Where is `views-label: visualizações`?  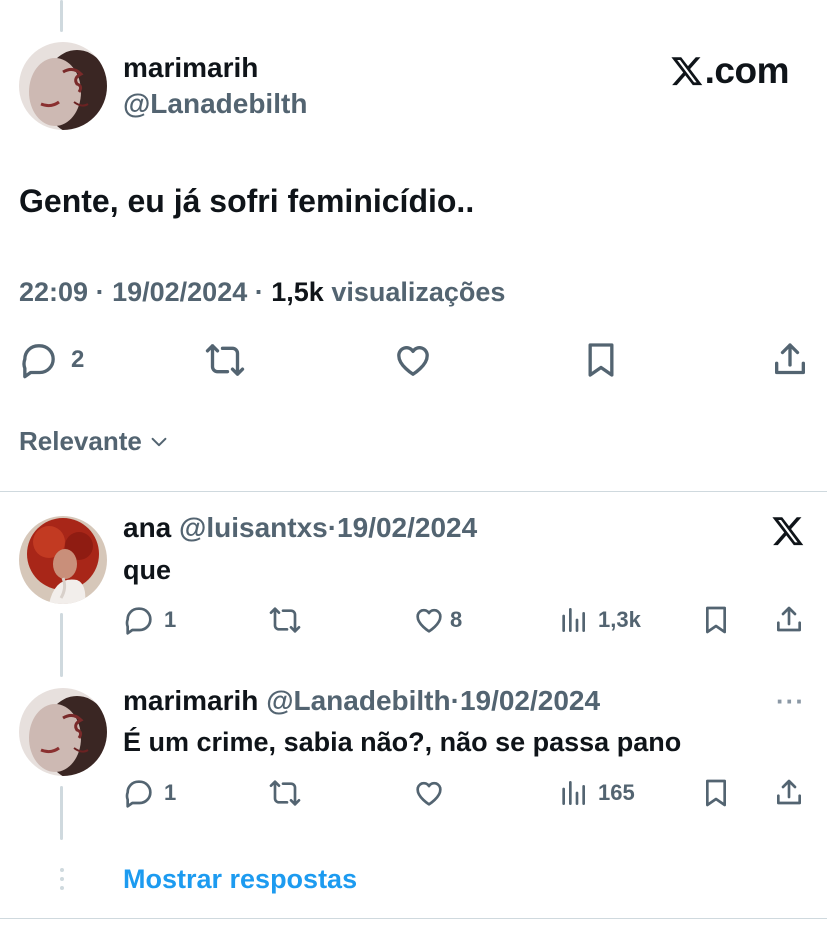
views-label: visualizações is located at coordinates (418, 292).